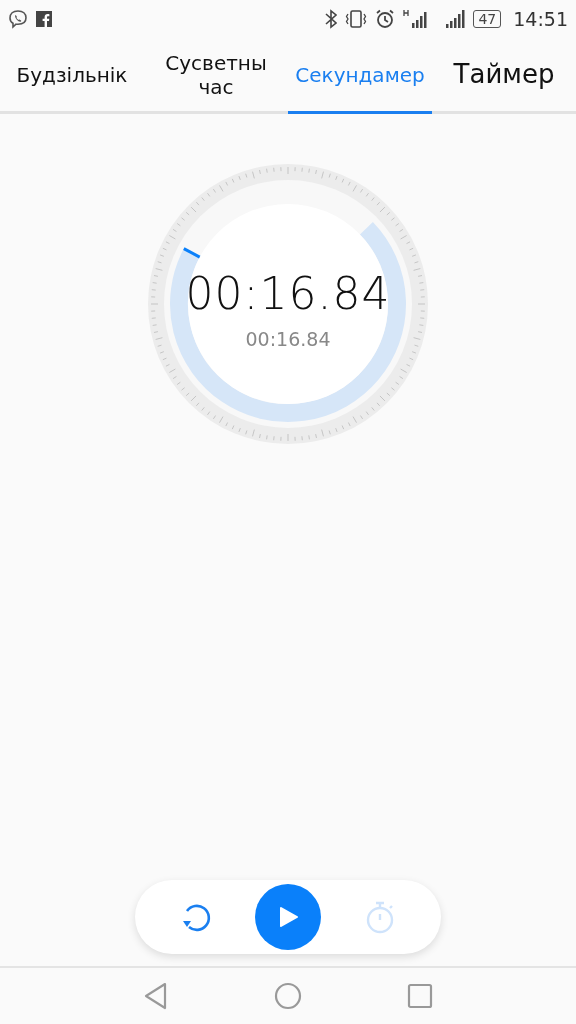  Describe the element at coordinates (331, 19) in the screenshot. I see `bluetooth-icon` at that location.